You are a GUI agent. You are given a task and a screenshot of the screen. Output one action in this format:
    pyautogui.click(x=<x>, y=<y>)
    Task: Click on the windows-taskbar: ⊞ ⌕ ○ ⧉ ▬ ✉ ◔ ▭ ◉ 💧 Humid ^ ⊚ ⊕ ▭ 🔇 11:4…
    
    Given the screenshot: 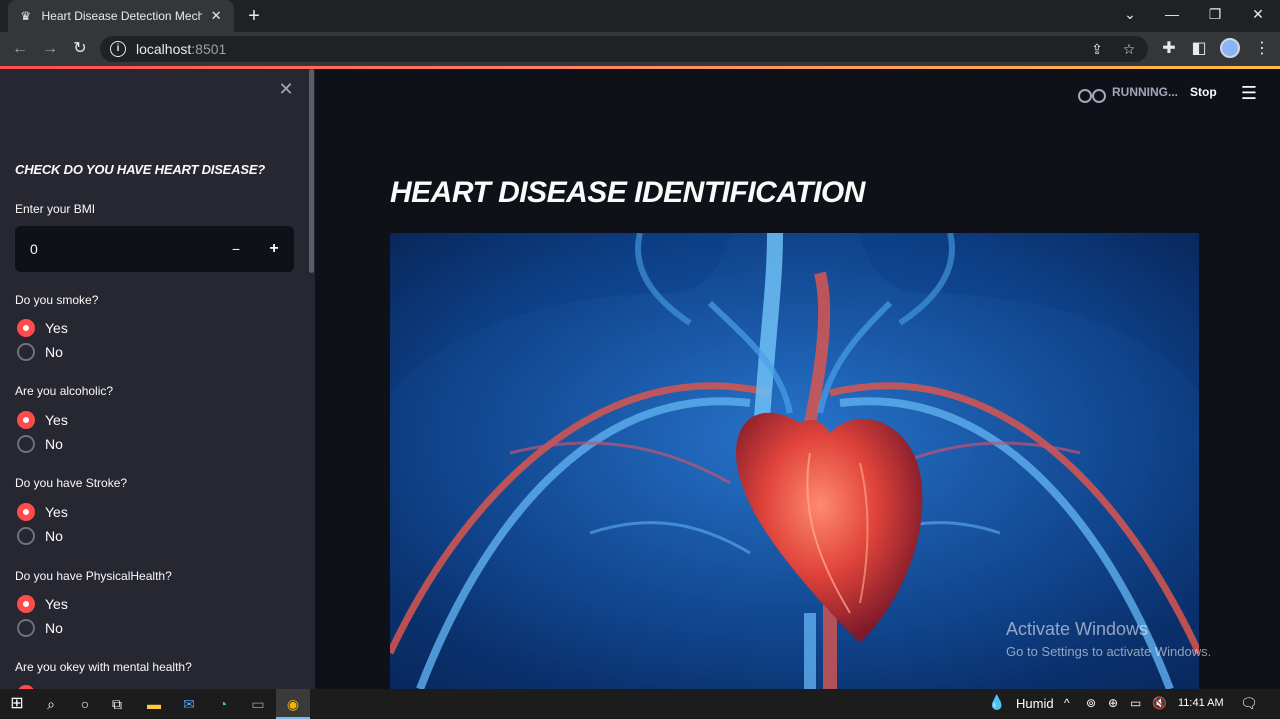 What is the action you would take?
    pyautogui.click(x=640, y=704)
    